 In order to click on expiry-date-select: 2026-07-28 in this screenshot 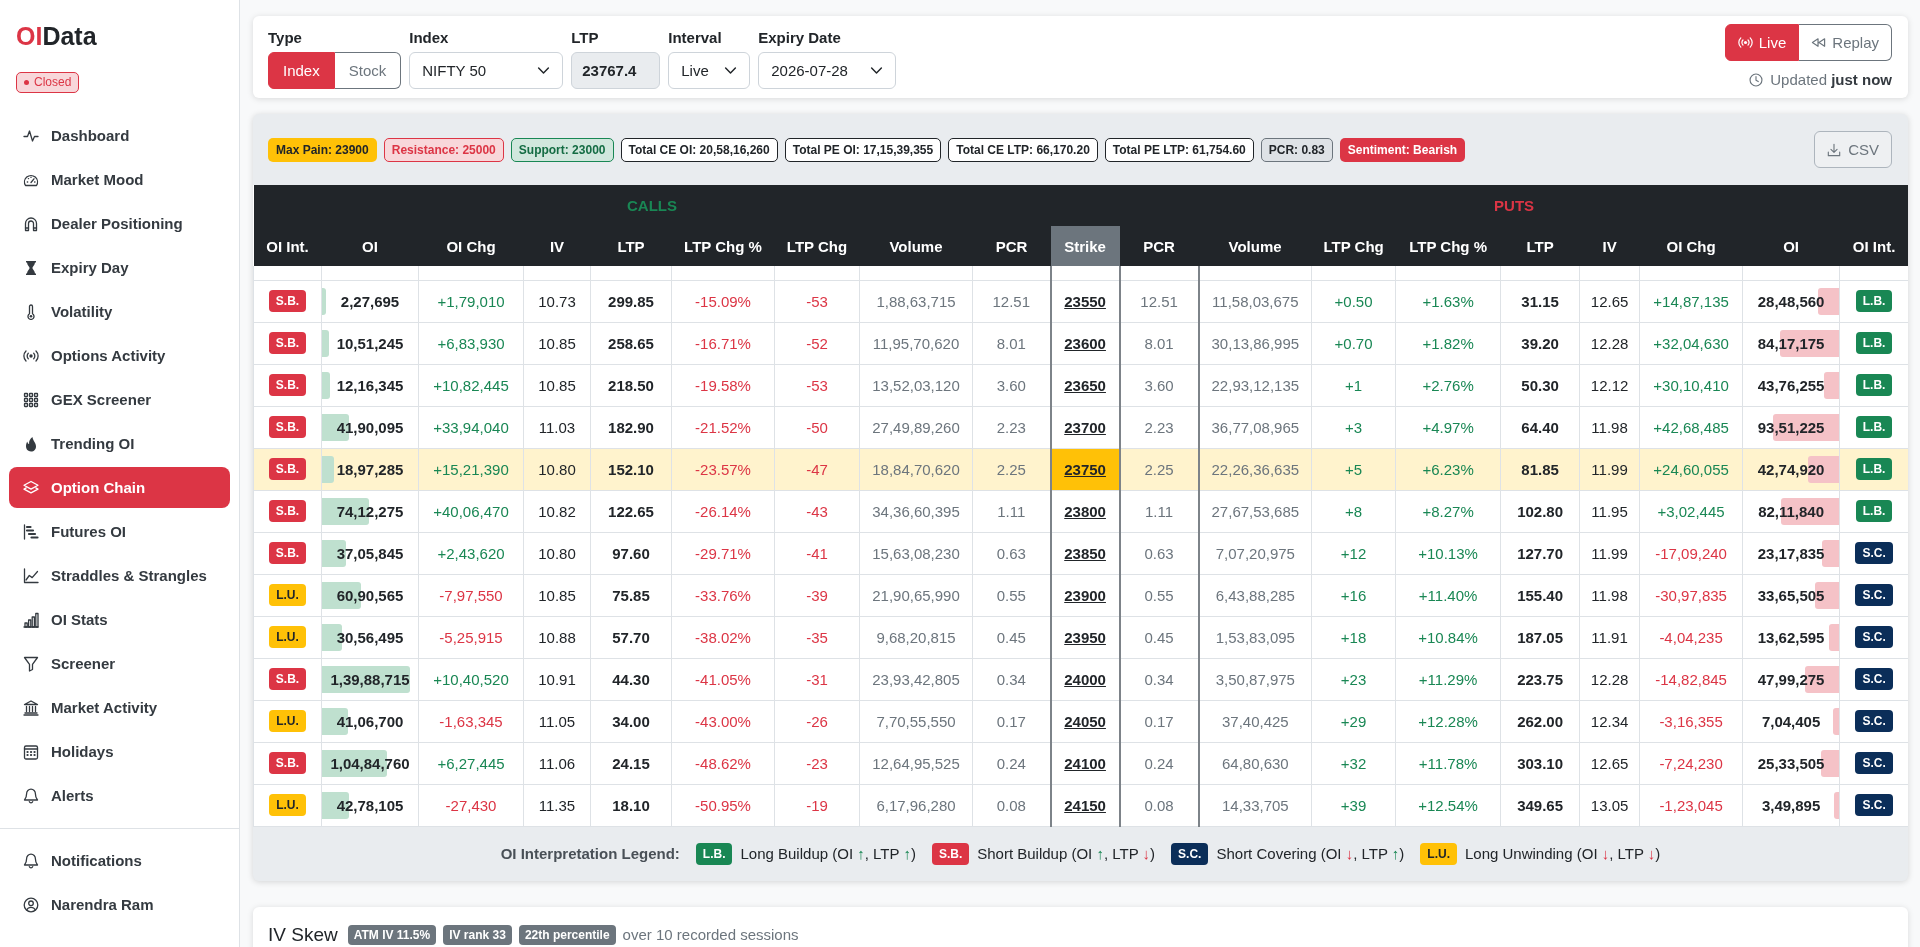, I will do `click(827, 70)`.